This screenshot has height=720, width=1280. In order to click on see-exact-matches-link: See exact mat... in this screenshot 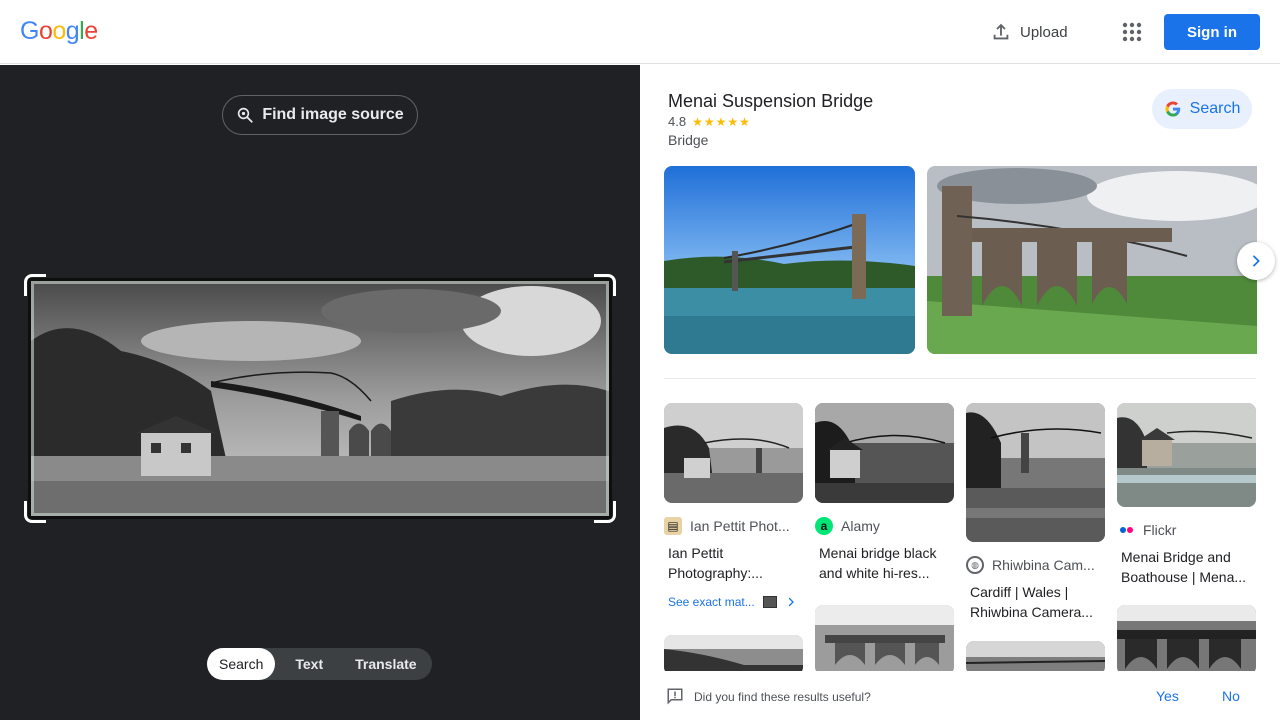, I will do `click(732, 602)`.